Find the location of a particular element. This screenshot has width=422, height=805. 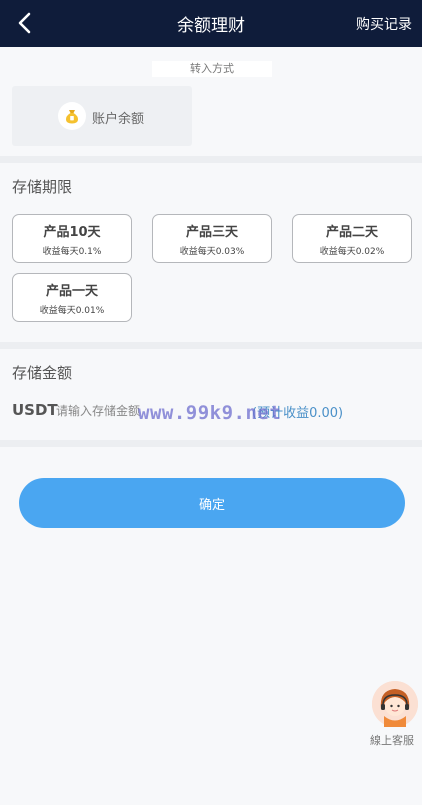

chevron-left-icon is located at coordinates (24, 23).